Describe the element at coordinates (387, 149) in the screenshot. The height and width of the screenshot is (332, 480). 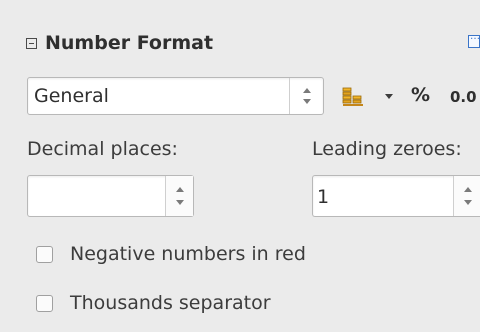
I see `leading-zeroes-label: Leading zeroes:` at that location.